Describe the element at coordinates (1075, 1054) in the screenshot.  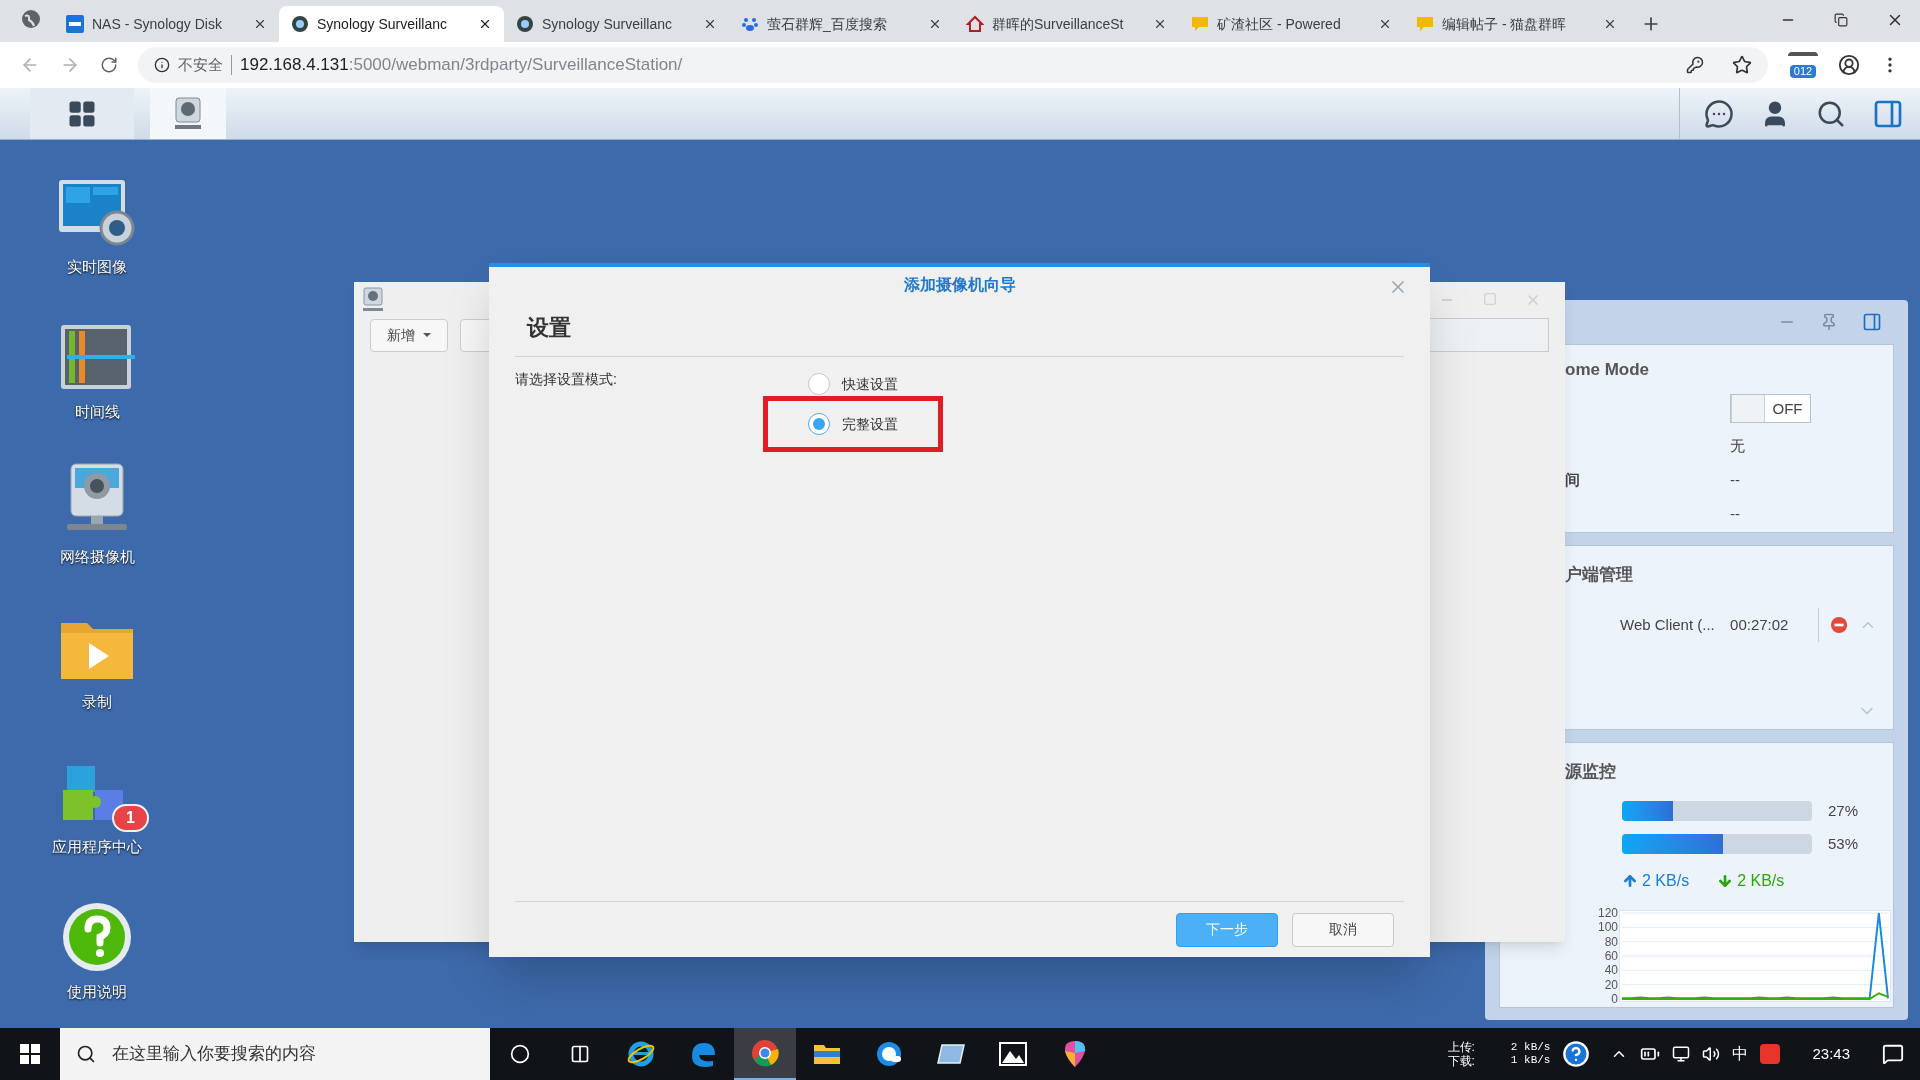
I see `paint-icon` at that location.